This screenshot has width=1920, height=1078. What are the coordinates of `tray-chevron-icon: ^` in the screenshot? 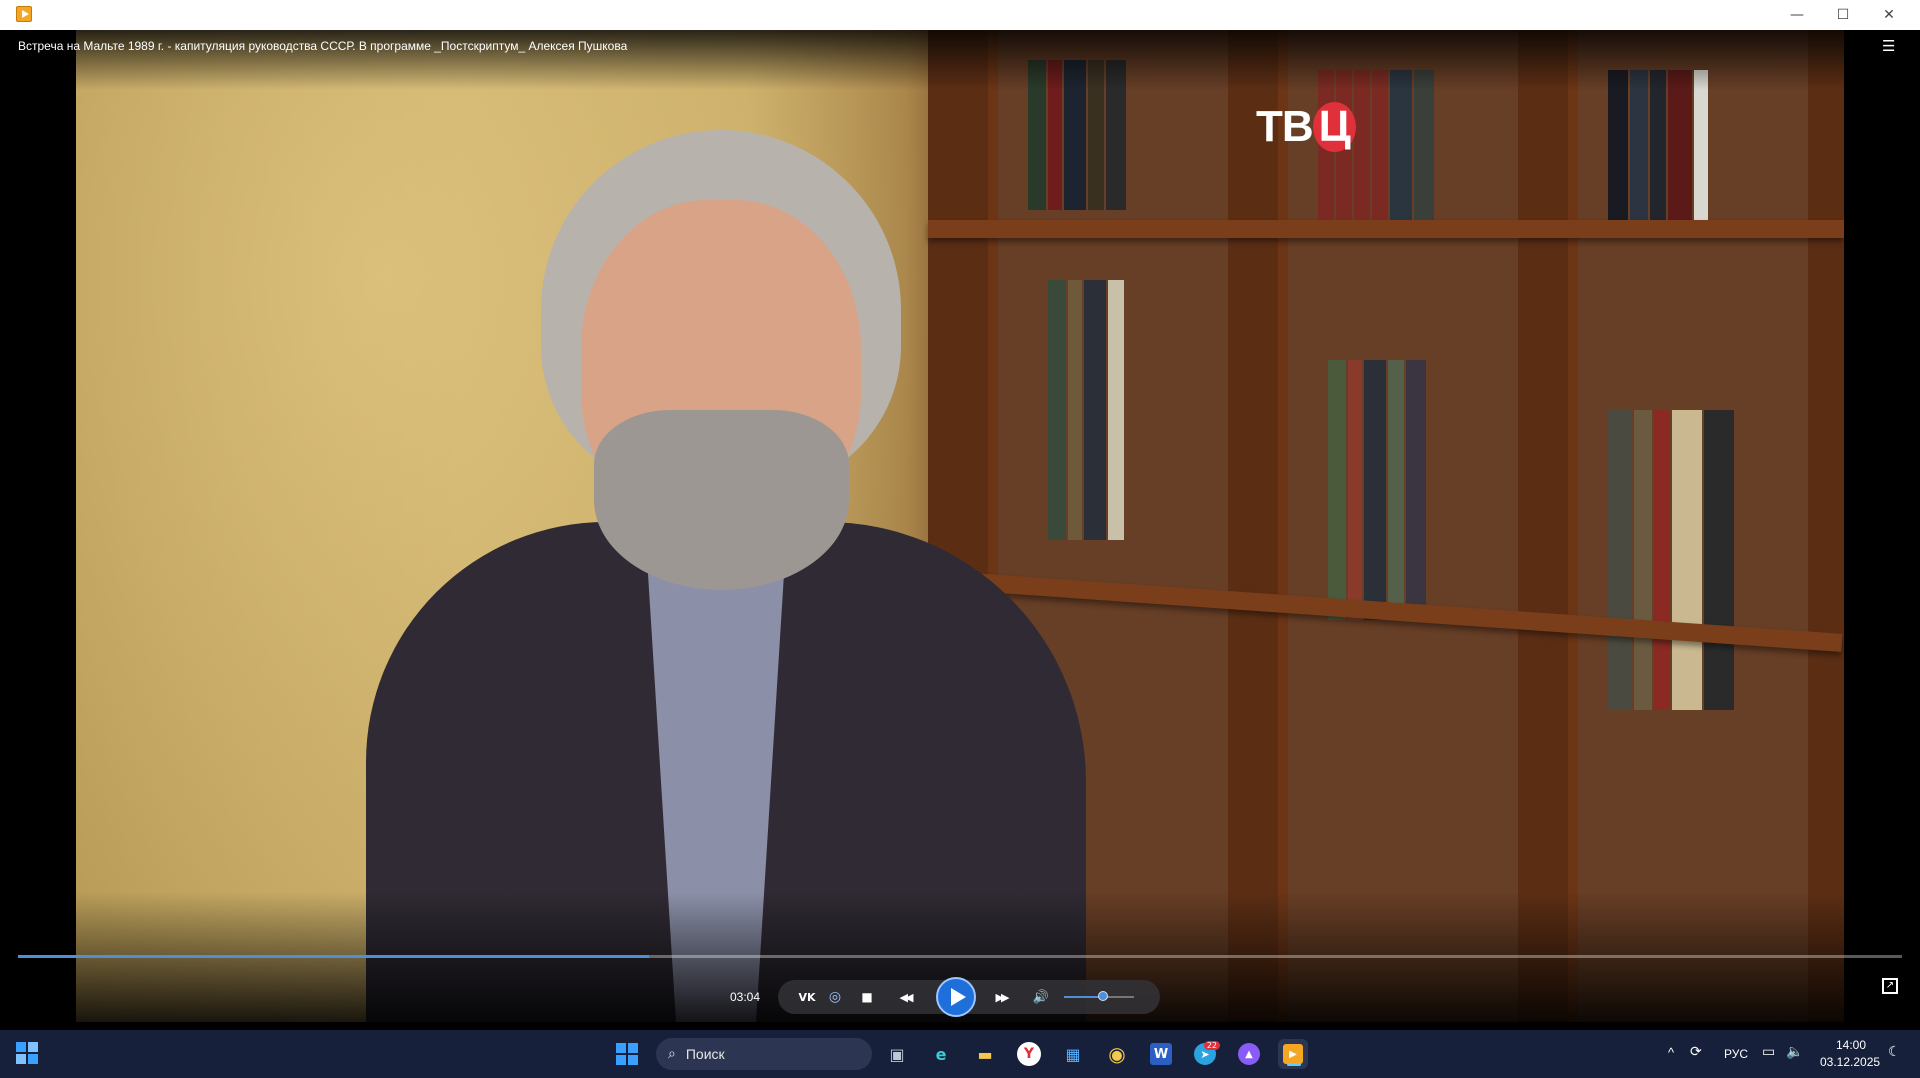 It's located at (1671, 1052).